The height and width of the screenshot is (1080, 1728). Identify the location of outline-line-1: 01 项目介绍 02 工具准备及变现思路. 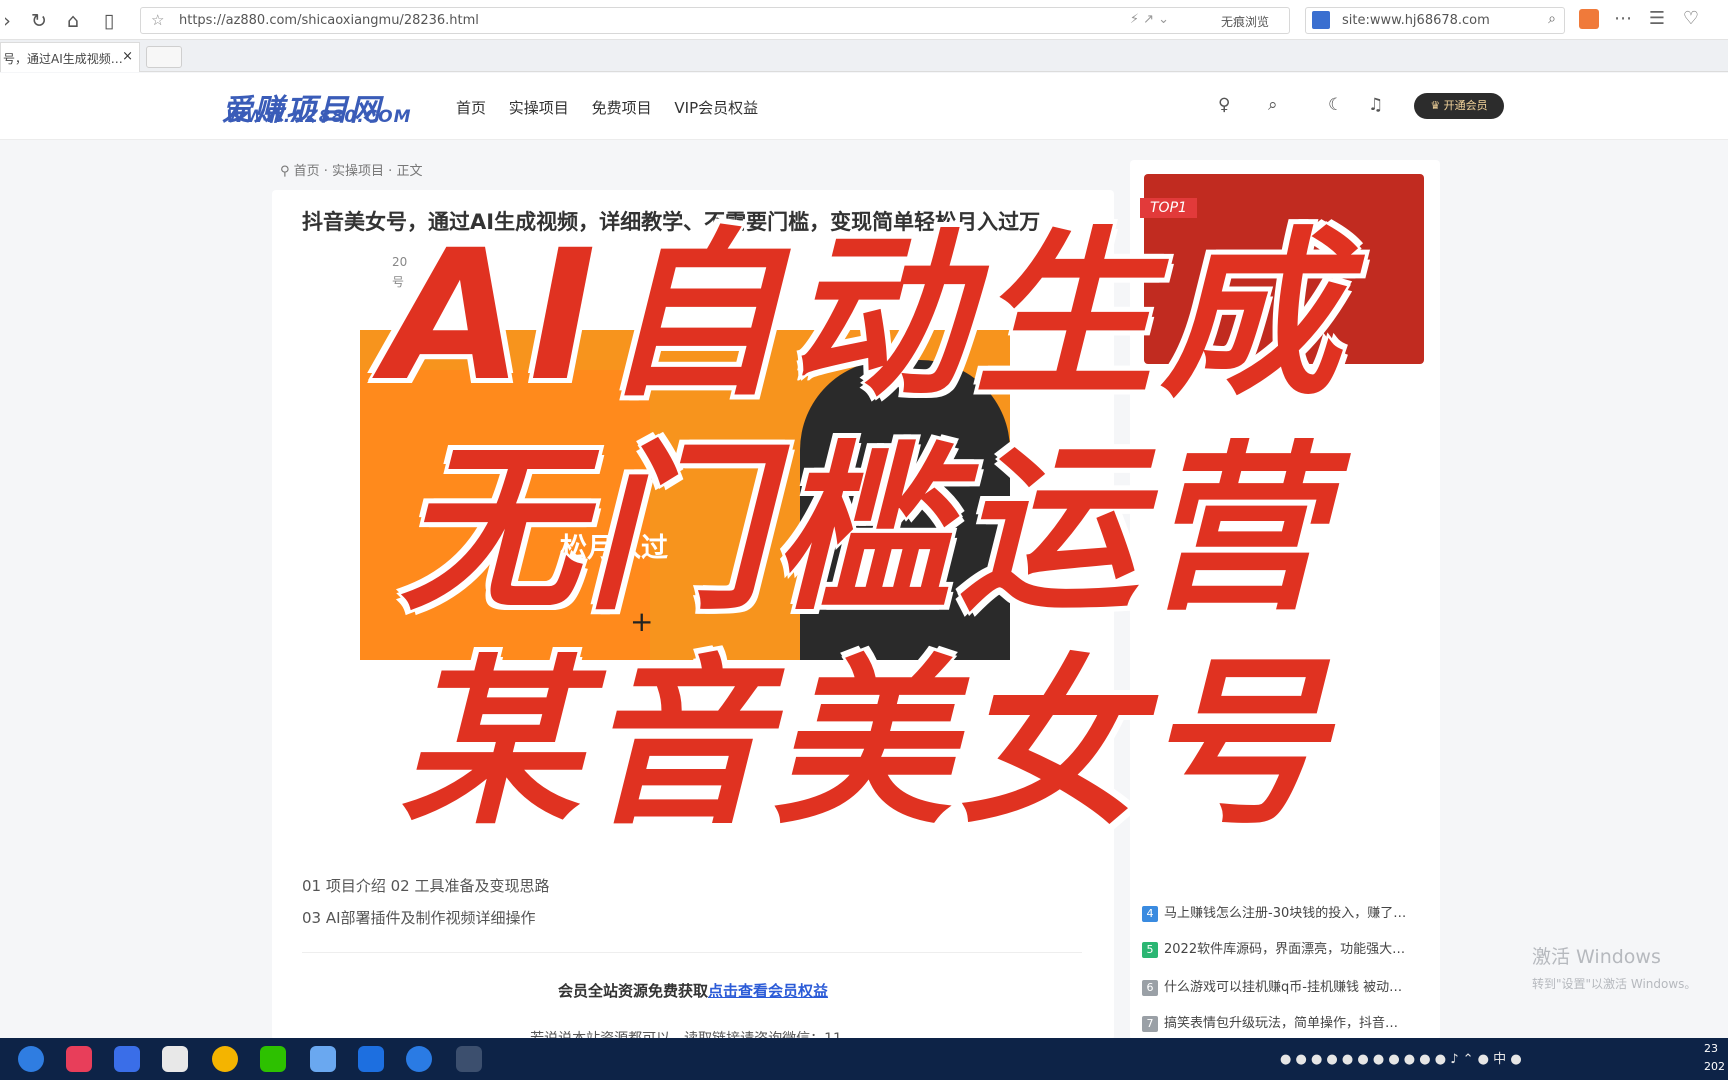
(426, 886).